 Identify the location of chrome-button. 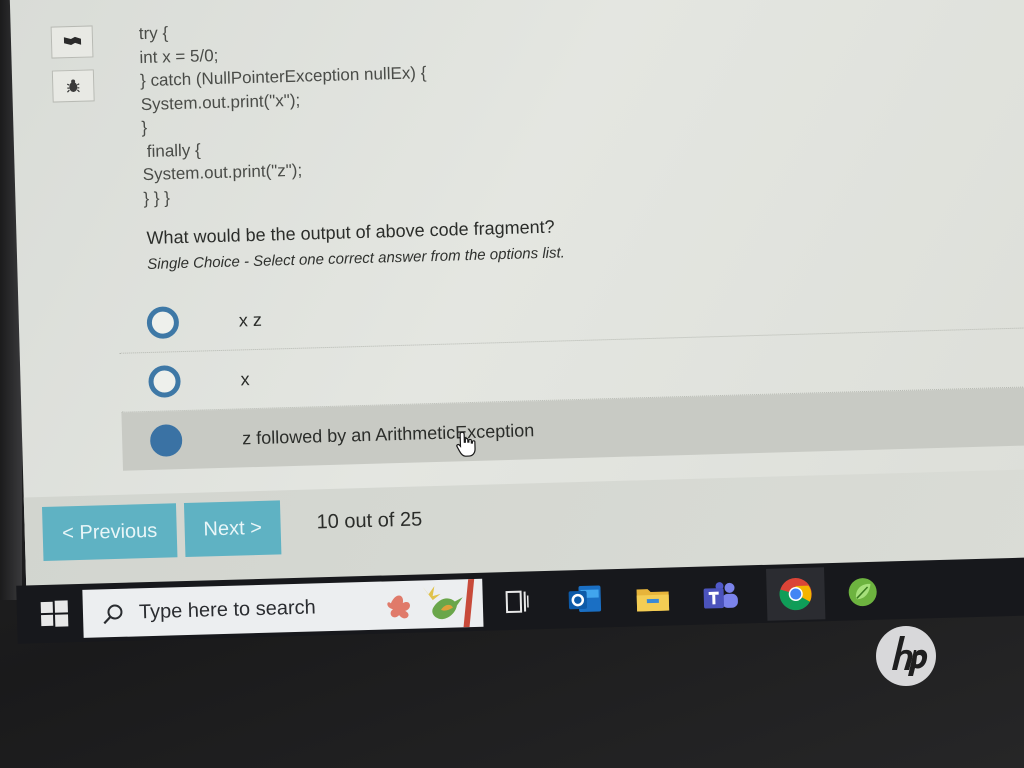
(796, 594).